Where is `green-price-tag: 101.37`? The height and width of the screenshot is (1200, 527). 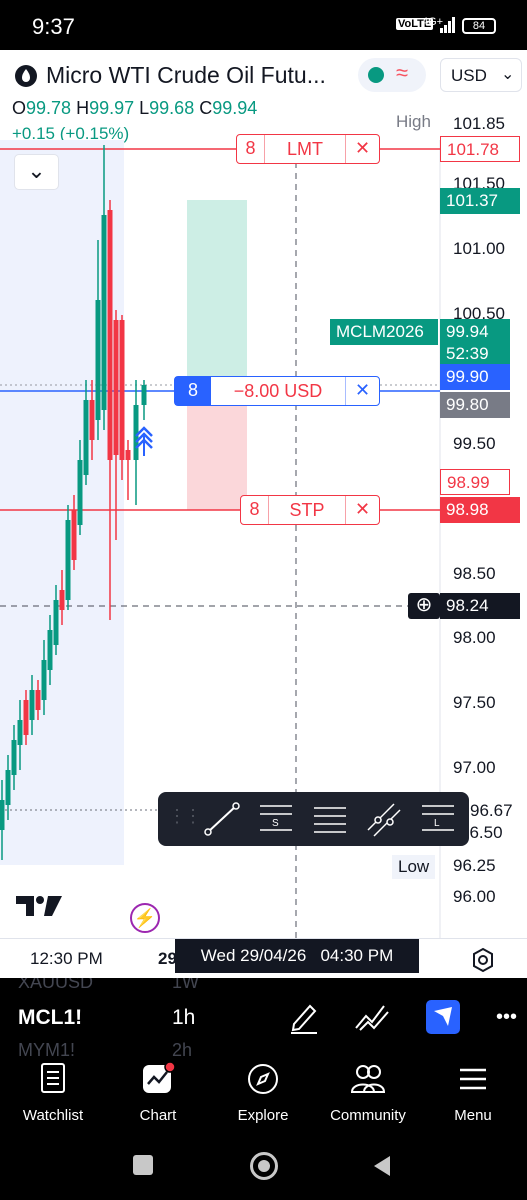 green-price-tag: 101.37 is located at coordinates (480, 201).